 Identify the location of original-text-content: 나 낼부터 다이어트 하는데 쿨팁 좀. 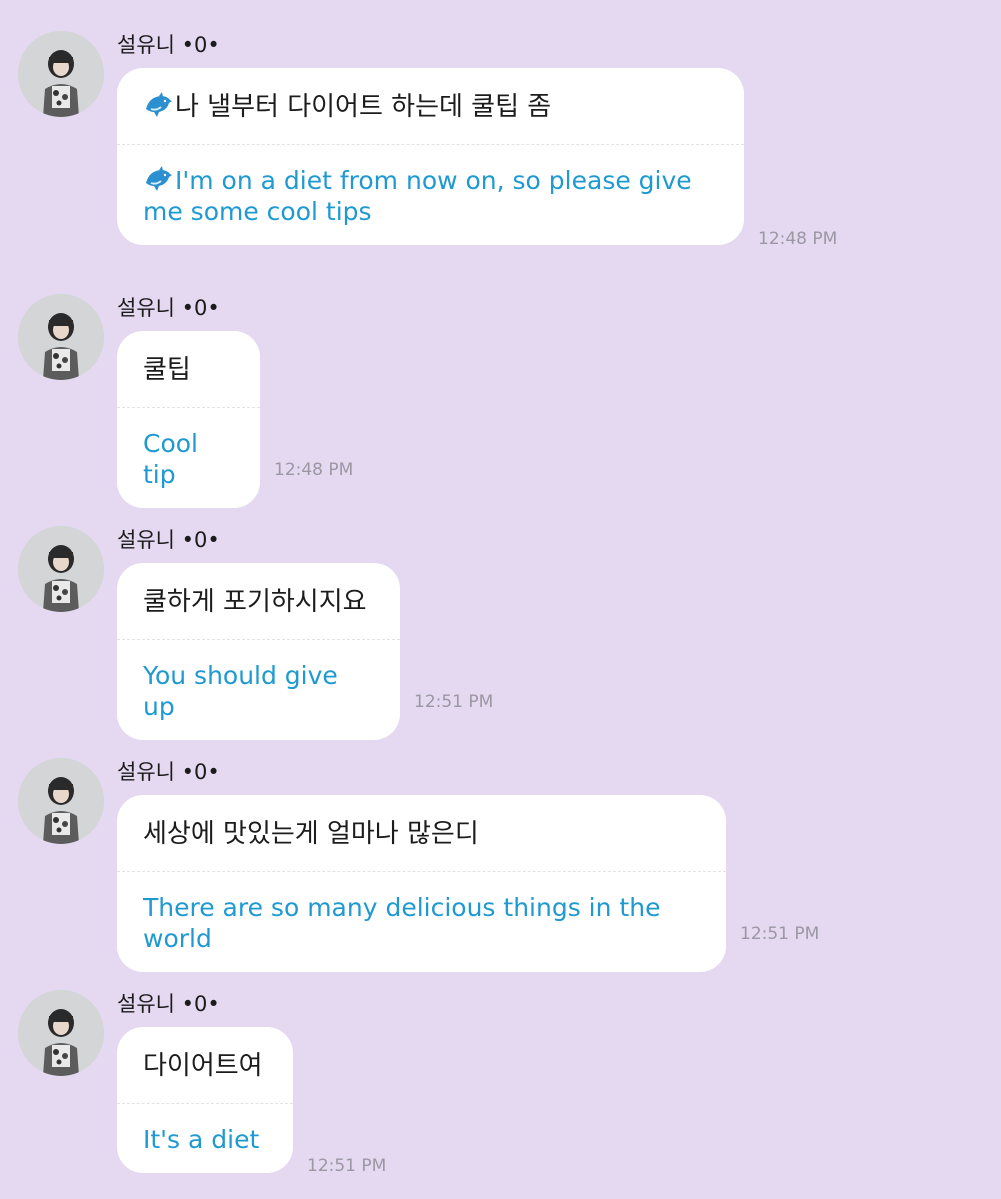
(363, 107).